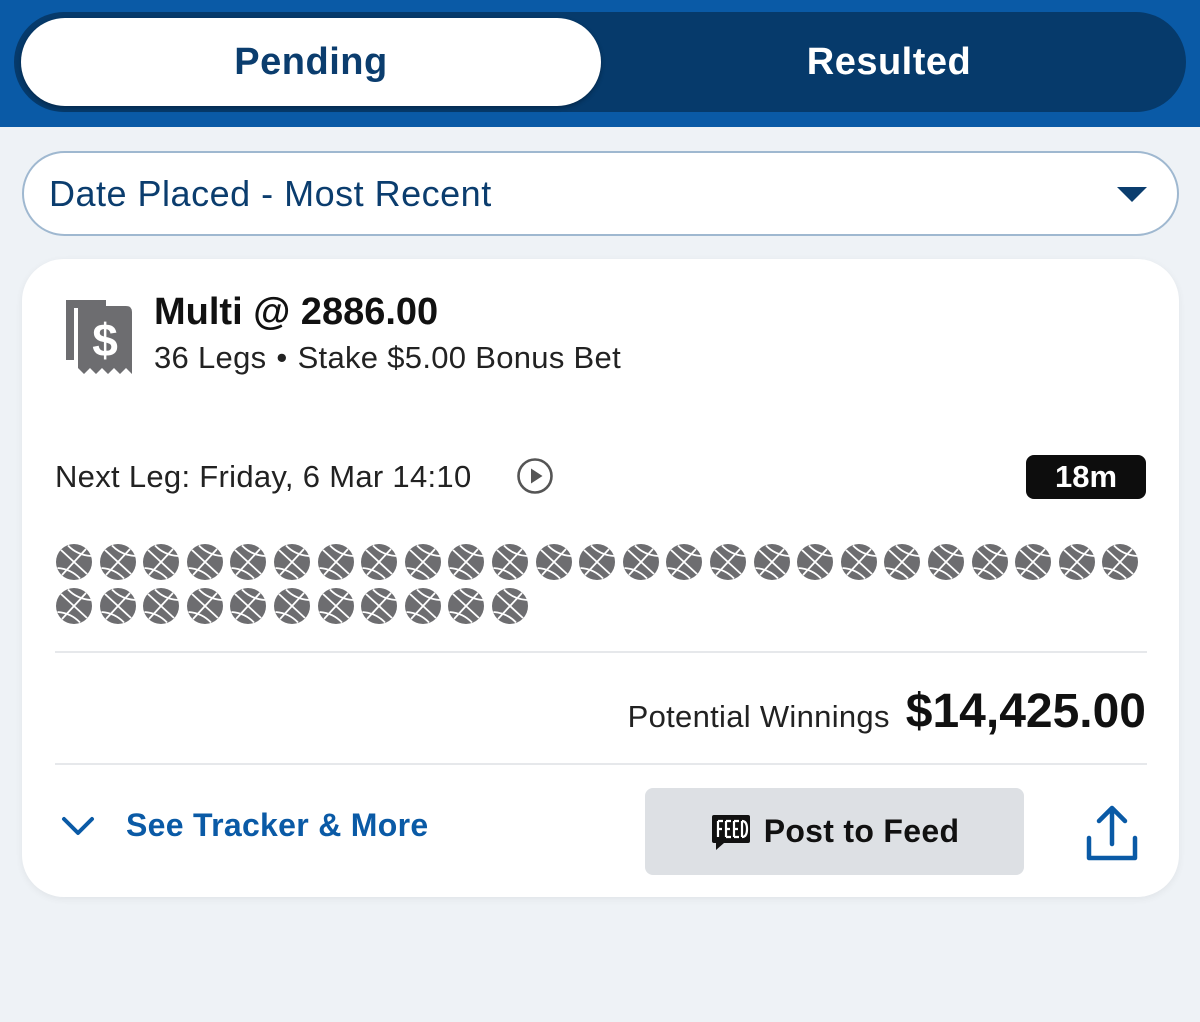 The height and width of the screenshot is (1022, 1200). Describe the element at coordinates (78, 825) in the screenshot. I see `chevron-down-icon` at that location.